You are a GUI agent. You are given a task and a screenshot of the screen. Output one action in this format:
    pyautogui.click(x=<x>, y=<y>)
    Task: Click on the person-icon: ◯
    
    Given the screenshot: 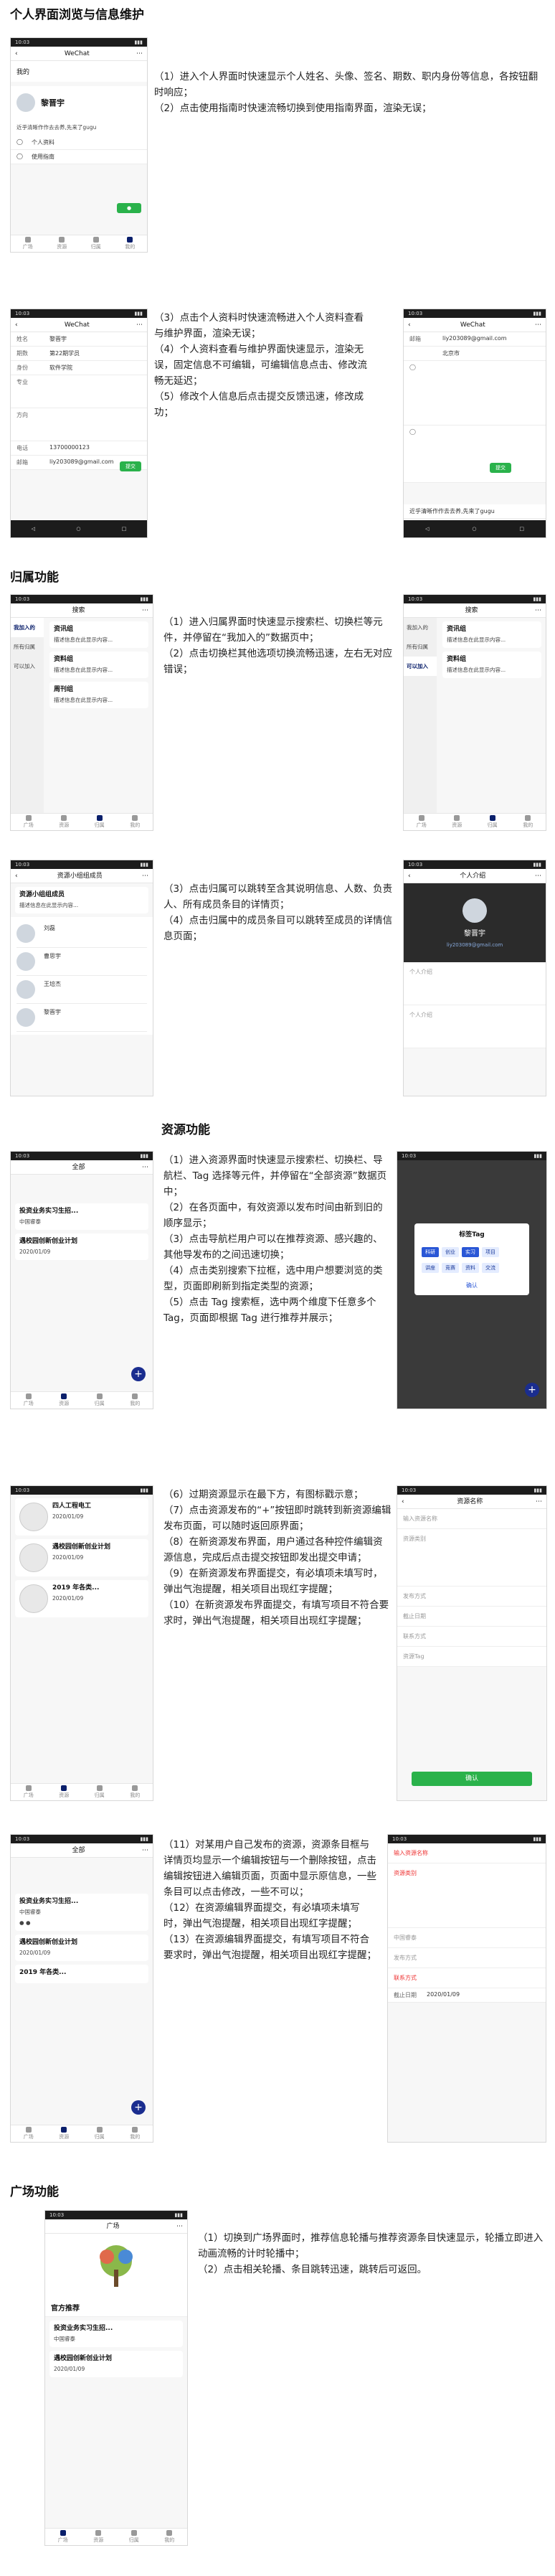 What is the action you would take?
    pyautogui.click(x=19, y=141)
    